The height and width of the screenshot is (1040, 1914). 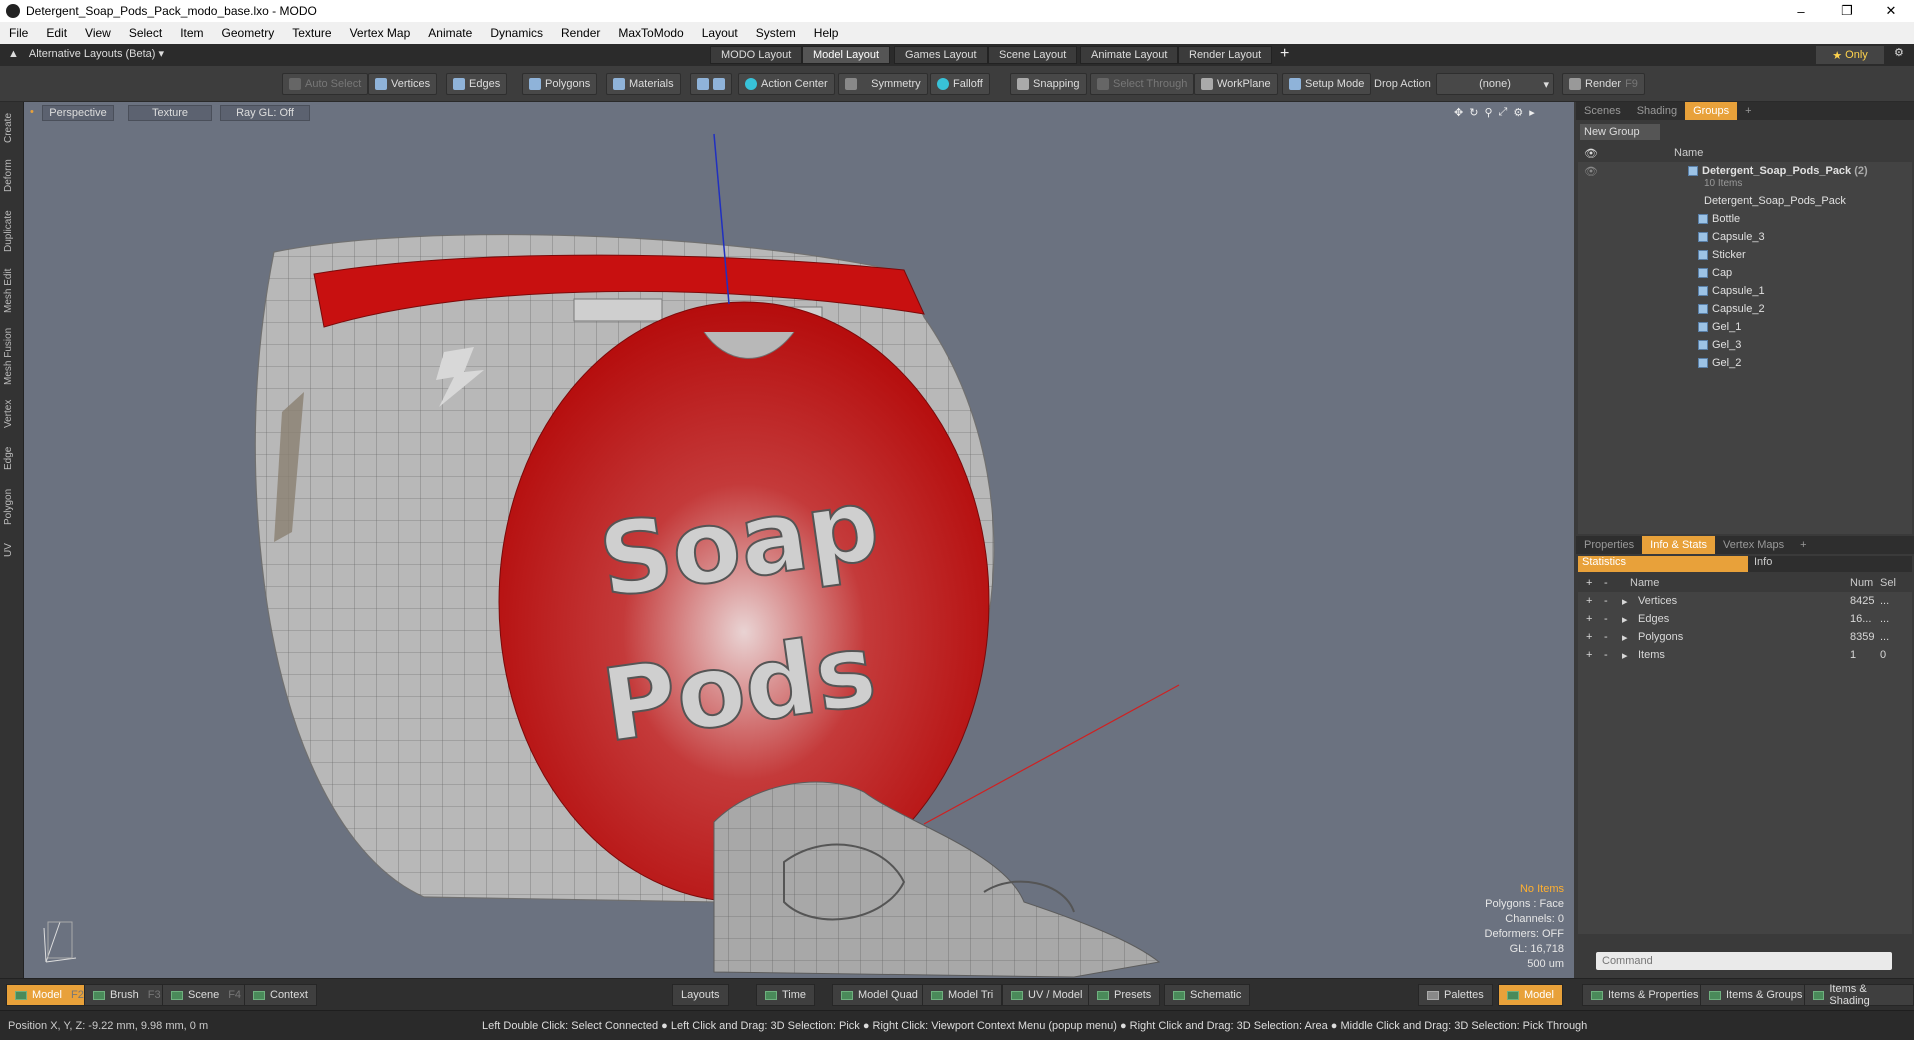 What do you see at coordinates (786, 84) in the screenshot?
I see `action-center-button: Action Center` at bounding box center [786, 84].